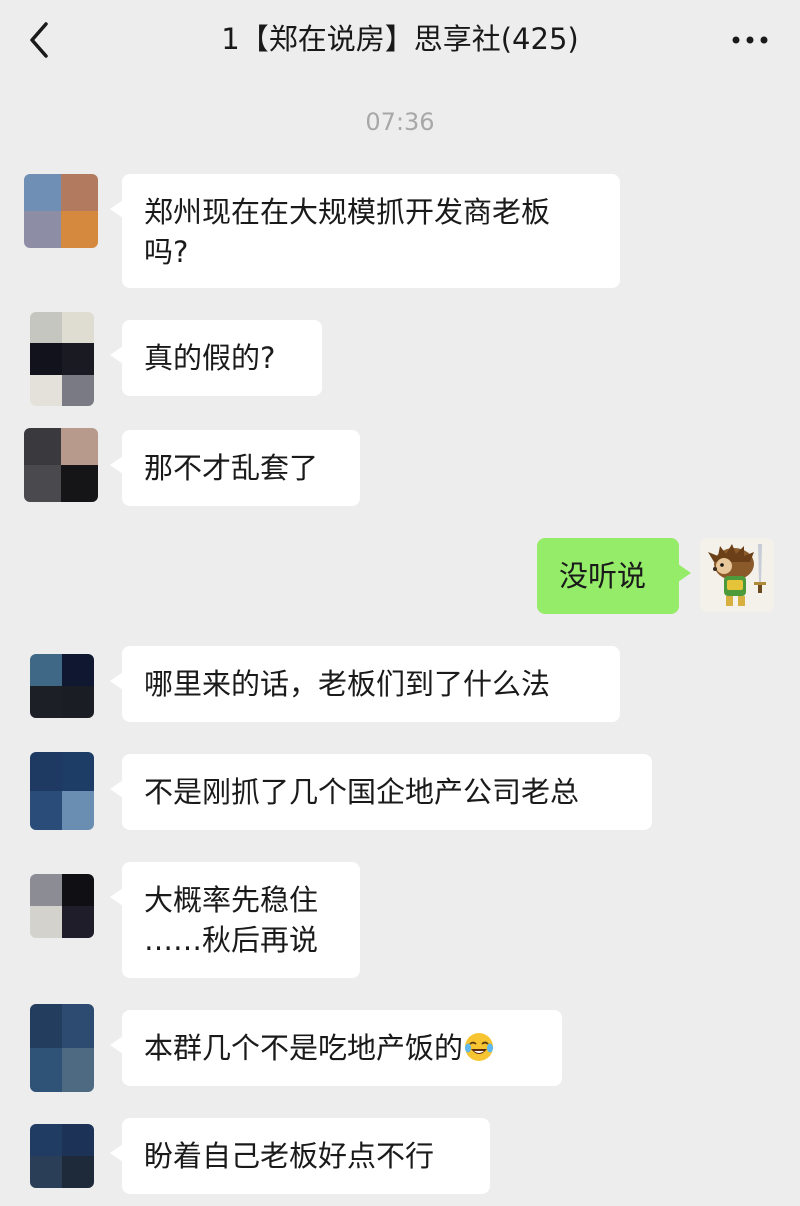 This screenshot has width=800, height=1206. I want to click on message-text: 那不才乱套了, so click(231, 468).